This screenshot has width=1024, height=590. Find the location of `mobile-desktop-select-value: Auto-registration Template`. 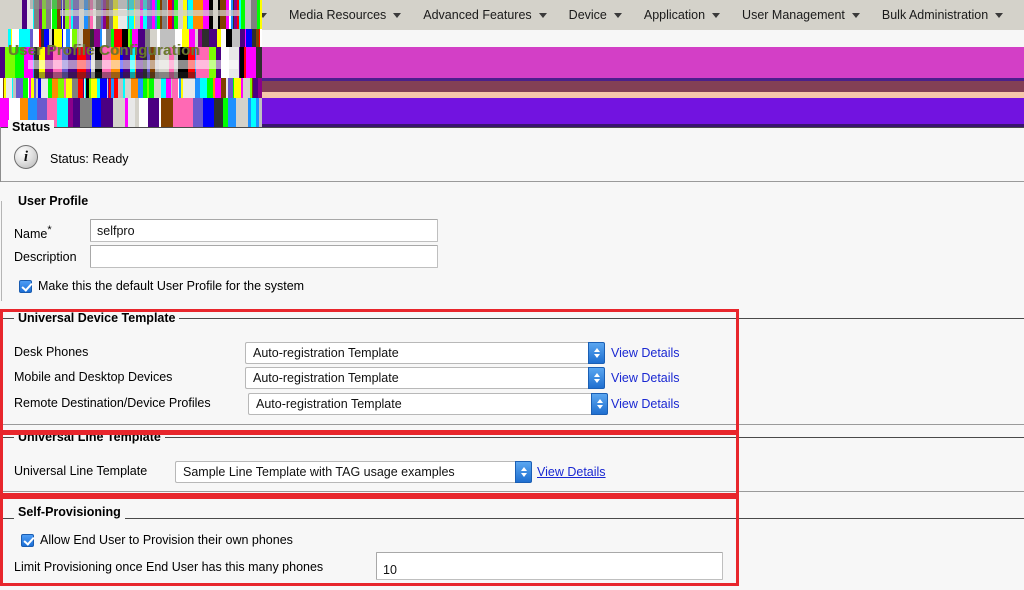

mobile-desktop-select-value: Auto-registration Template is located at coordinates (416, 378).